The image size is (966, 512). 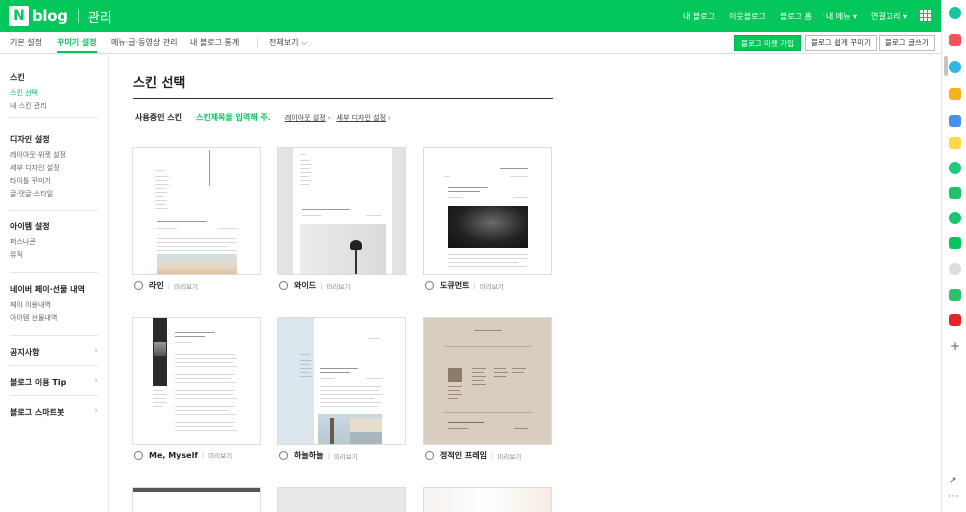 I want to click on skin-option-document: 도큐먼트 | 미리보기, so click(x=464, y=285).